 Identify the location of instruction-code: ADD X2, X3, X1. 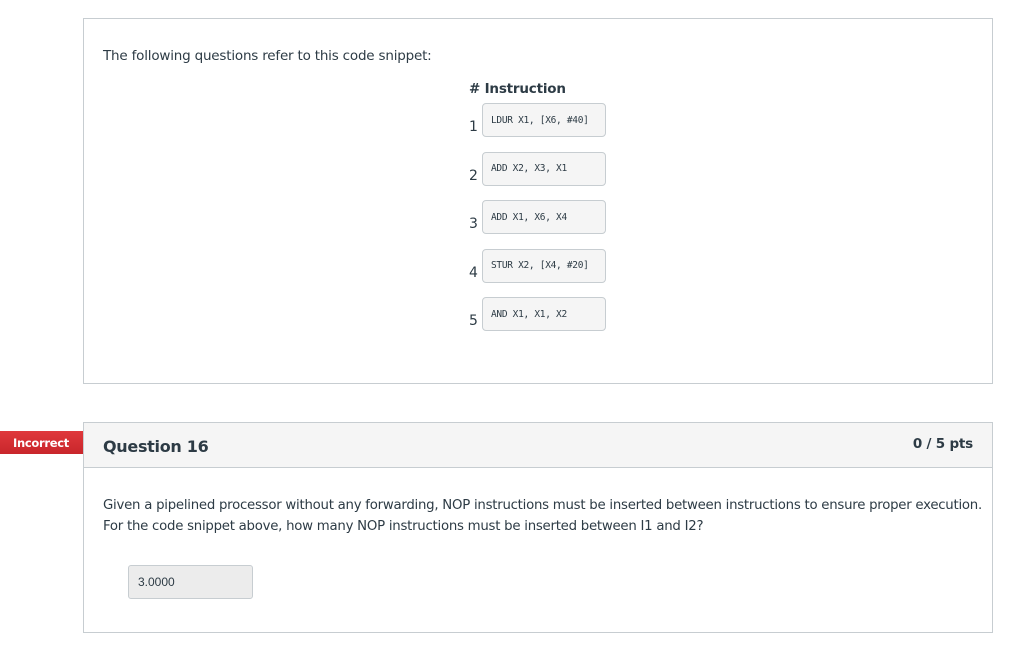
(544, 168).